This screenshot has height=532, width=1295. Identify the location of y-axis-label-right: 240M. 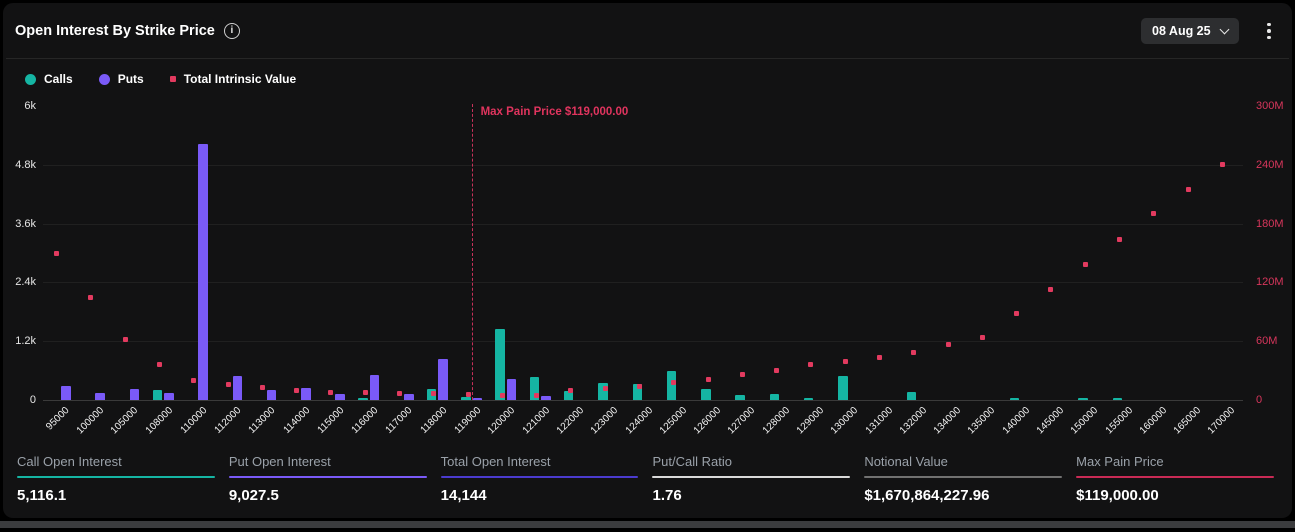
(1270, 164).